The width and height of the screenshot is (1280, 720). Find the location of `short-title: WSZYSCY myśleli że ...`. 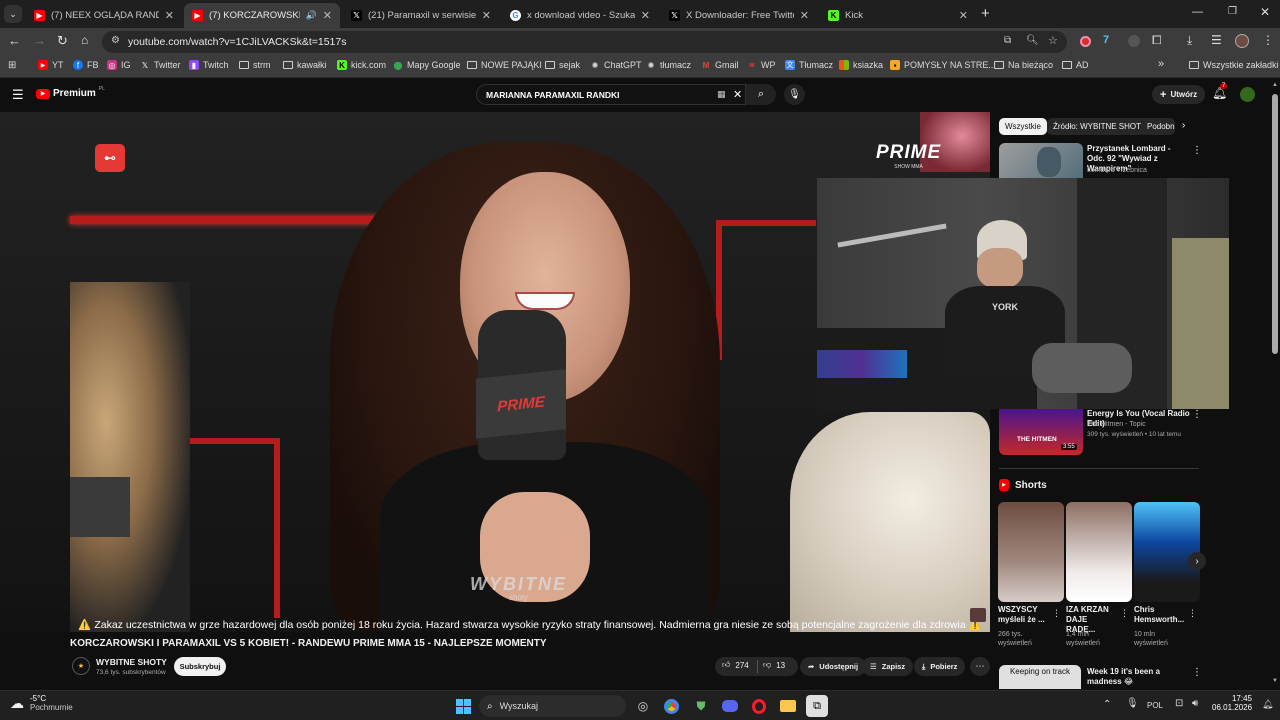

short-title: WSZYSCY myśleli że ... is located at coordinates (1024, 615).